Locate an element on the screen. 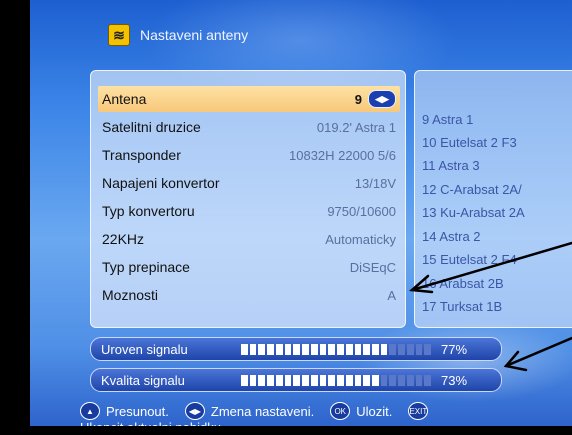 The height and width of the screenshot is (435, 572). satellite-list-item: 10 Eutelsat 2 F3 is located at coordinates (469, 142).